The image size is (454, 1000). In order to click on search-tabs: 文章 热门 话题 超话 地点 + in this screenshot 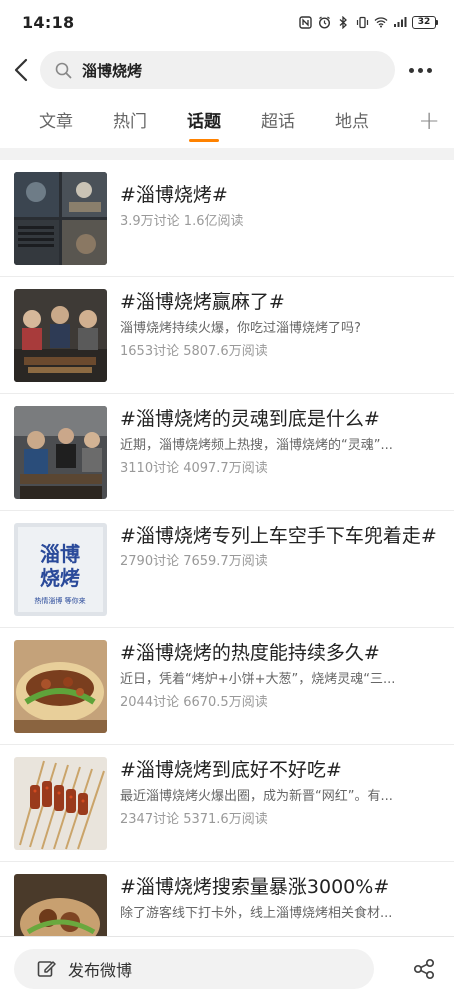, I will do `click(227, 122)`.